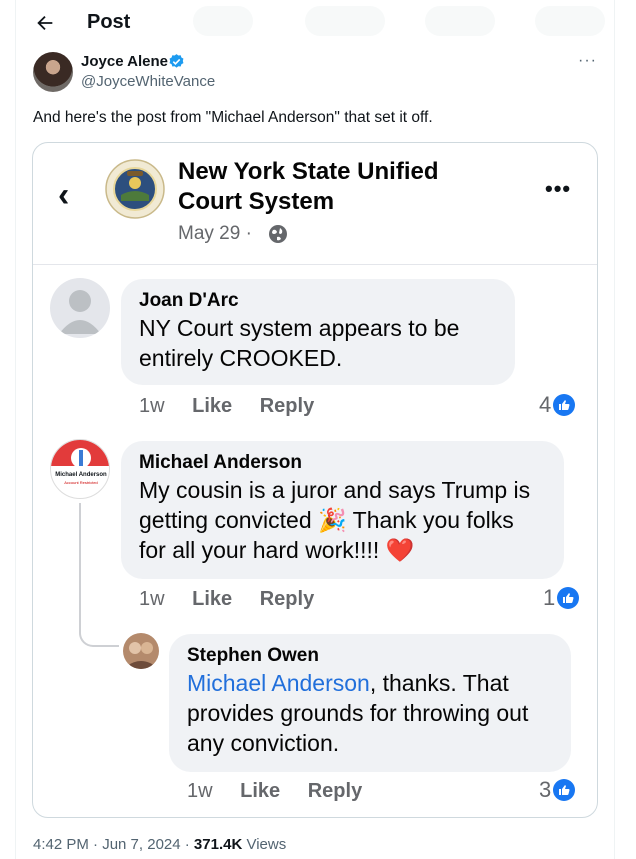  I want to click on michael-anderson-avatar: Michael Anderson Account Restricted, so click(80, 469).